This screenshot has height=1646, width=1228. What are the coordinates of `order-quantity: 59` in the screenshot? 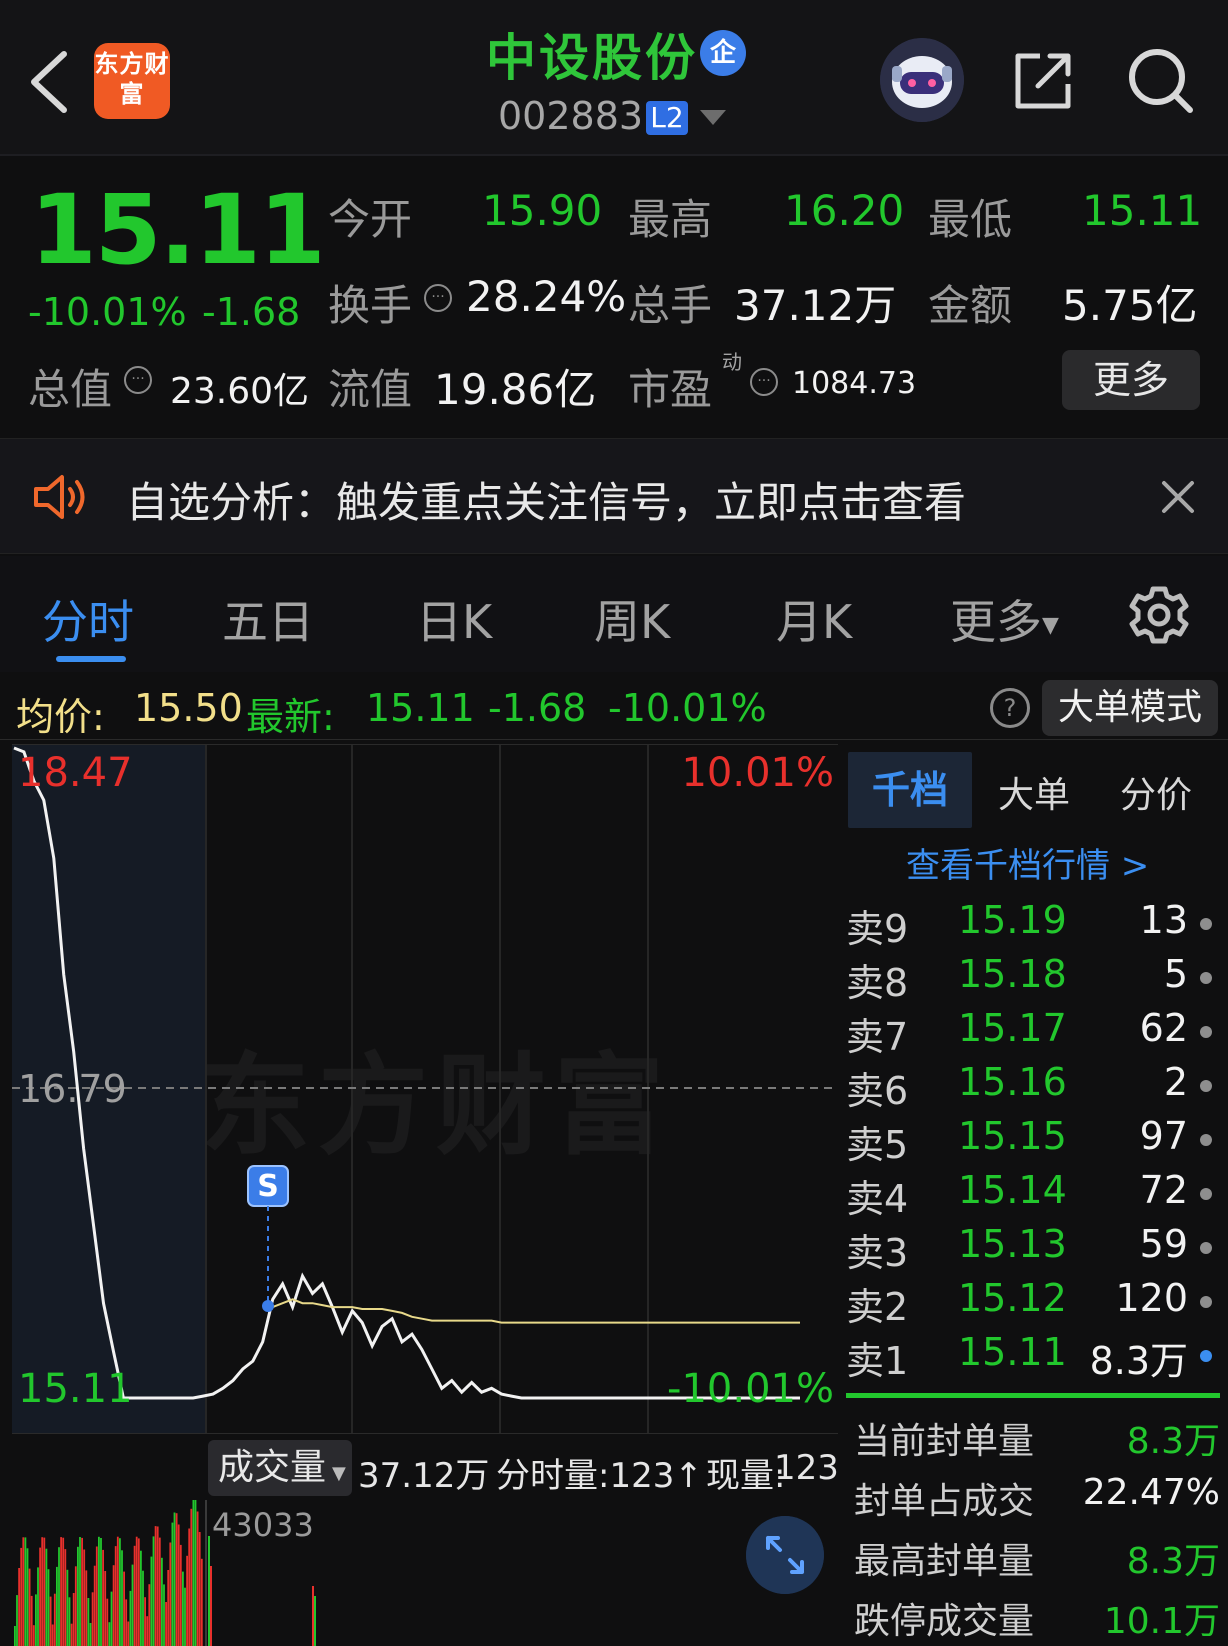 It's located at (1163, 1244).